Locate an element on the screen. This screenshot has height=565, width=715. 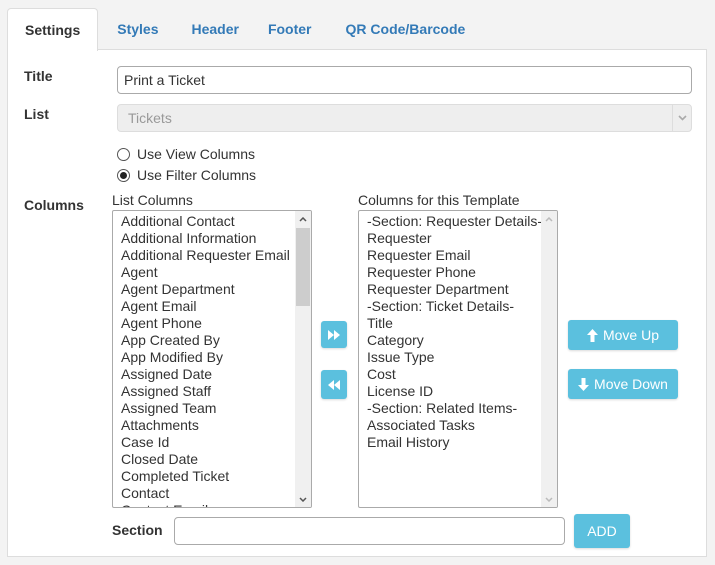
list-item: Requester Email is located at coordinates (462, 255).